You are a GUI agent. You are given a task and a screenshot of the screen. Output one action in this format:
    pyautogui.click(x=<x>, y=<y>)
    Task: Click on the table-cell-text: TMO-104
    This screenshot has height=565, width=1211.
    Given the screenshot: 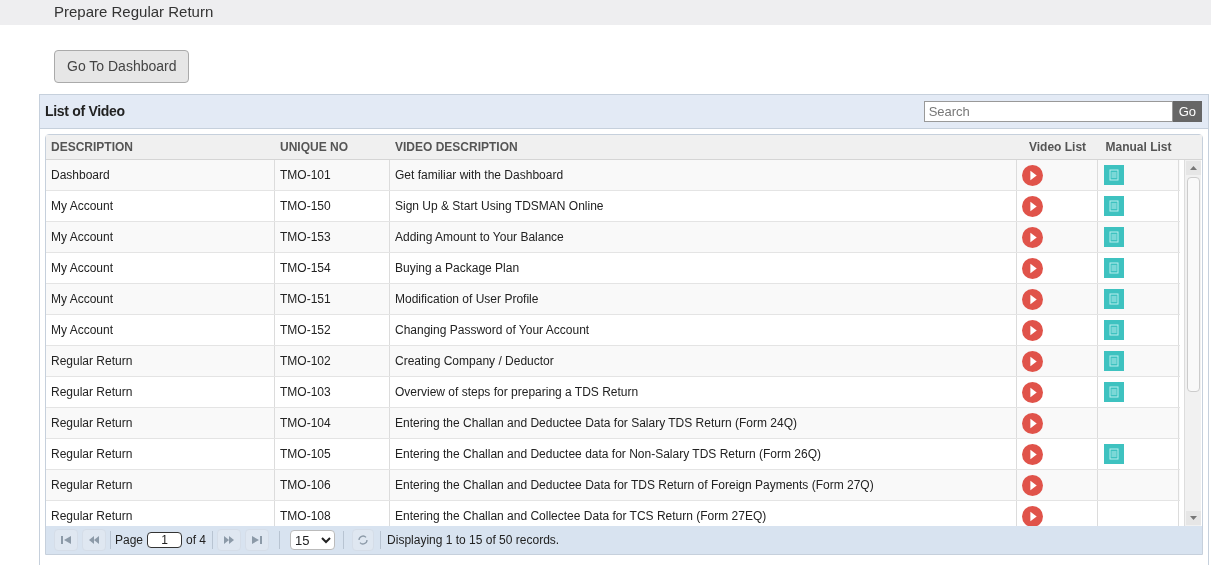 What is the action you would take?
    pyautogui.click(x=305, y=423)
    